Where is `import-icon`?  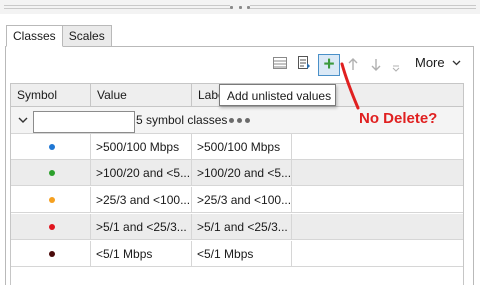 import-icon is located at coordinates (304, 63).